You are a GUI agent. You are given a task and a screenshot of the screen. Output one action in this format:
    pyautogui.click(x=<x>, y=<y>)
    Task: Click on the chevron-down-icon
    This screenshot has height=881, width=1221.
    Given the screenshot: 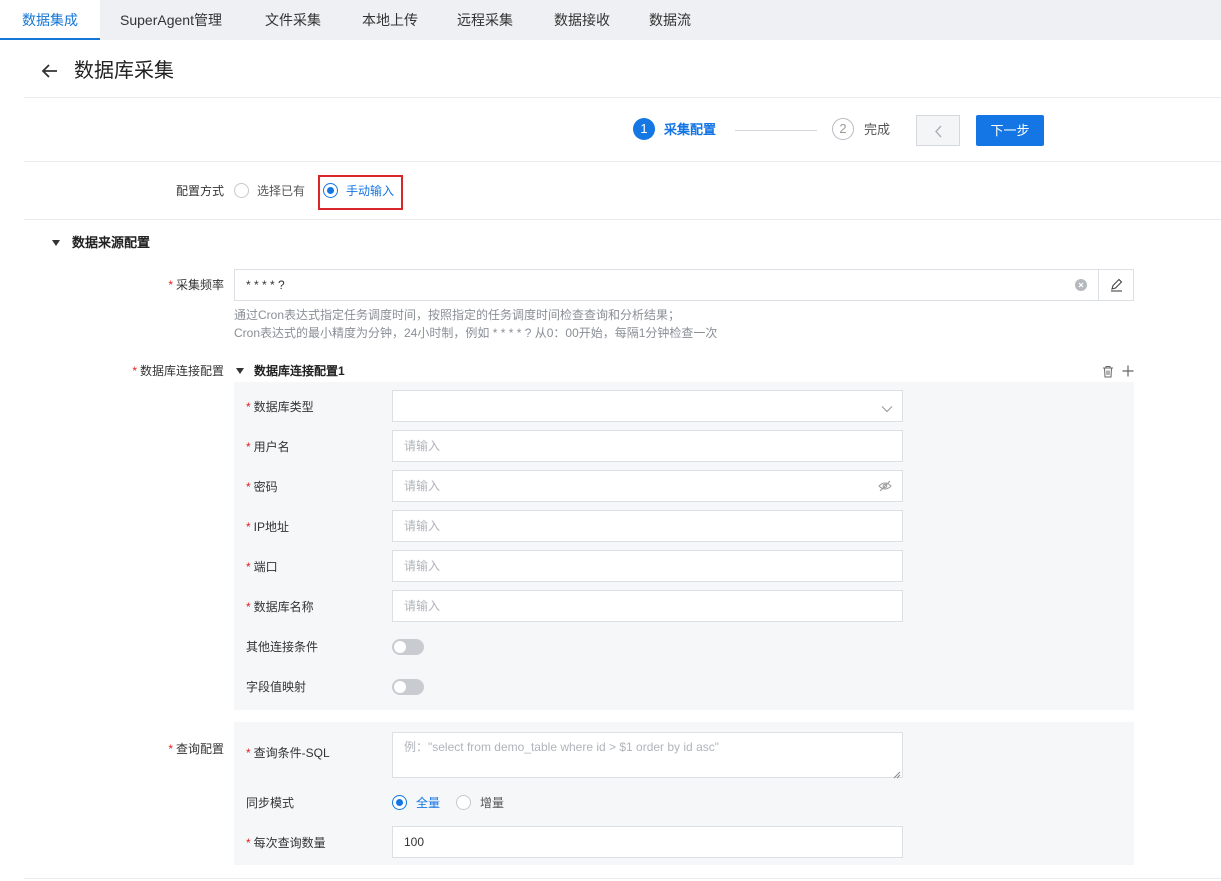 What is the action you would take?
    pyautogui.click(x=887, y=409)
    